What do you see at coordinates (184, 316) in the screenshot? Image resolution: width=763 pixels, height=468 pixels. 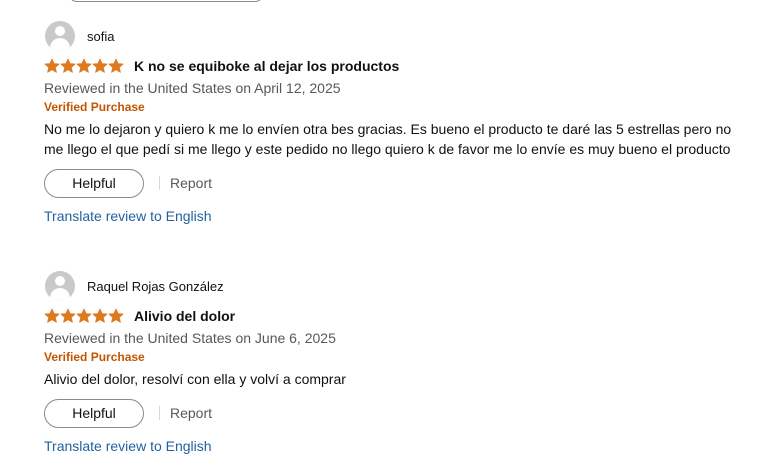 I see `review-title: Alivio del dolor` at bounding box center [184, 316].